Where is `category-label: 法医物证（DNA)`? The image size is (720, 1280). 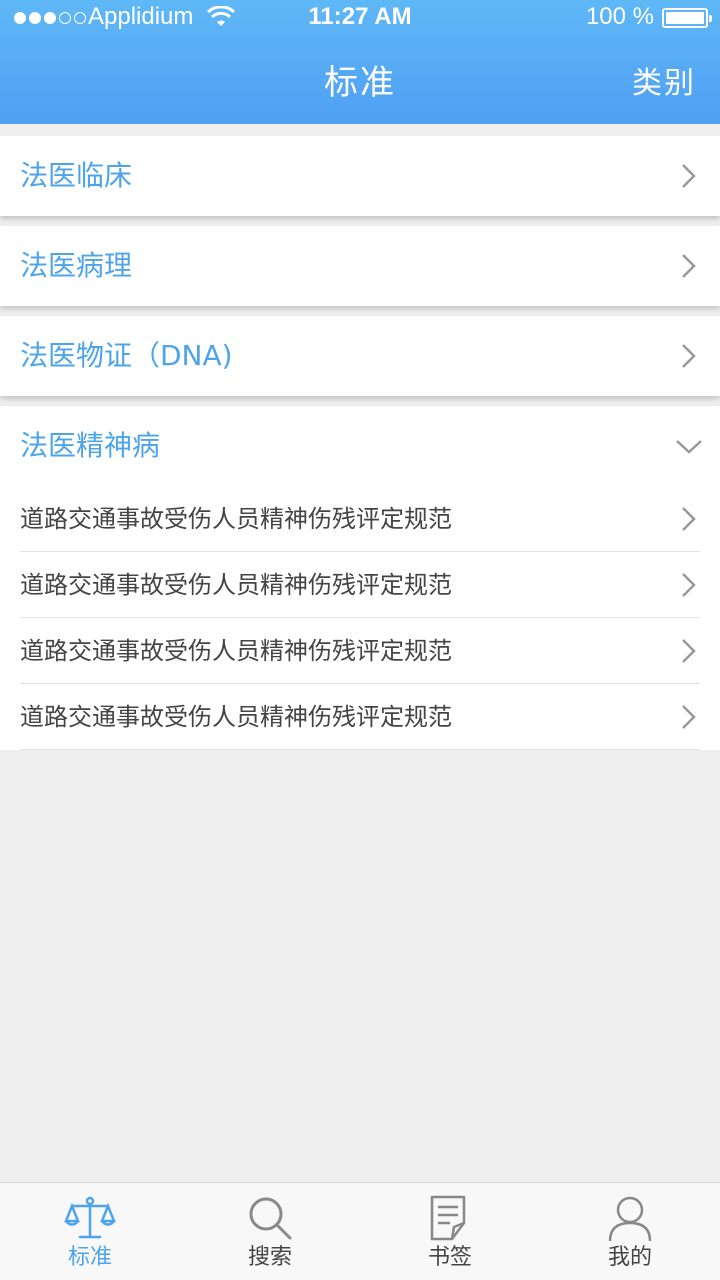 category-label: 法医物证（DNA) is located at coordinates (126, 355).